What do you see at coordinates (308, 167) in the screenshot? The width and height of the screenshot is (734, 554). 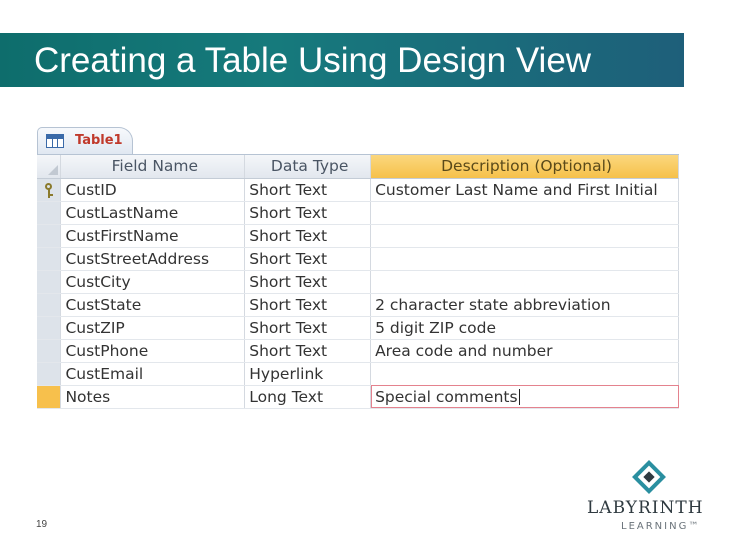 I see `header-data-type: Data Type` at bounding box center [308, 167].